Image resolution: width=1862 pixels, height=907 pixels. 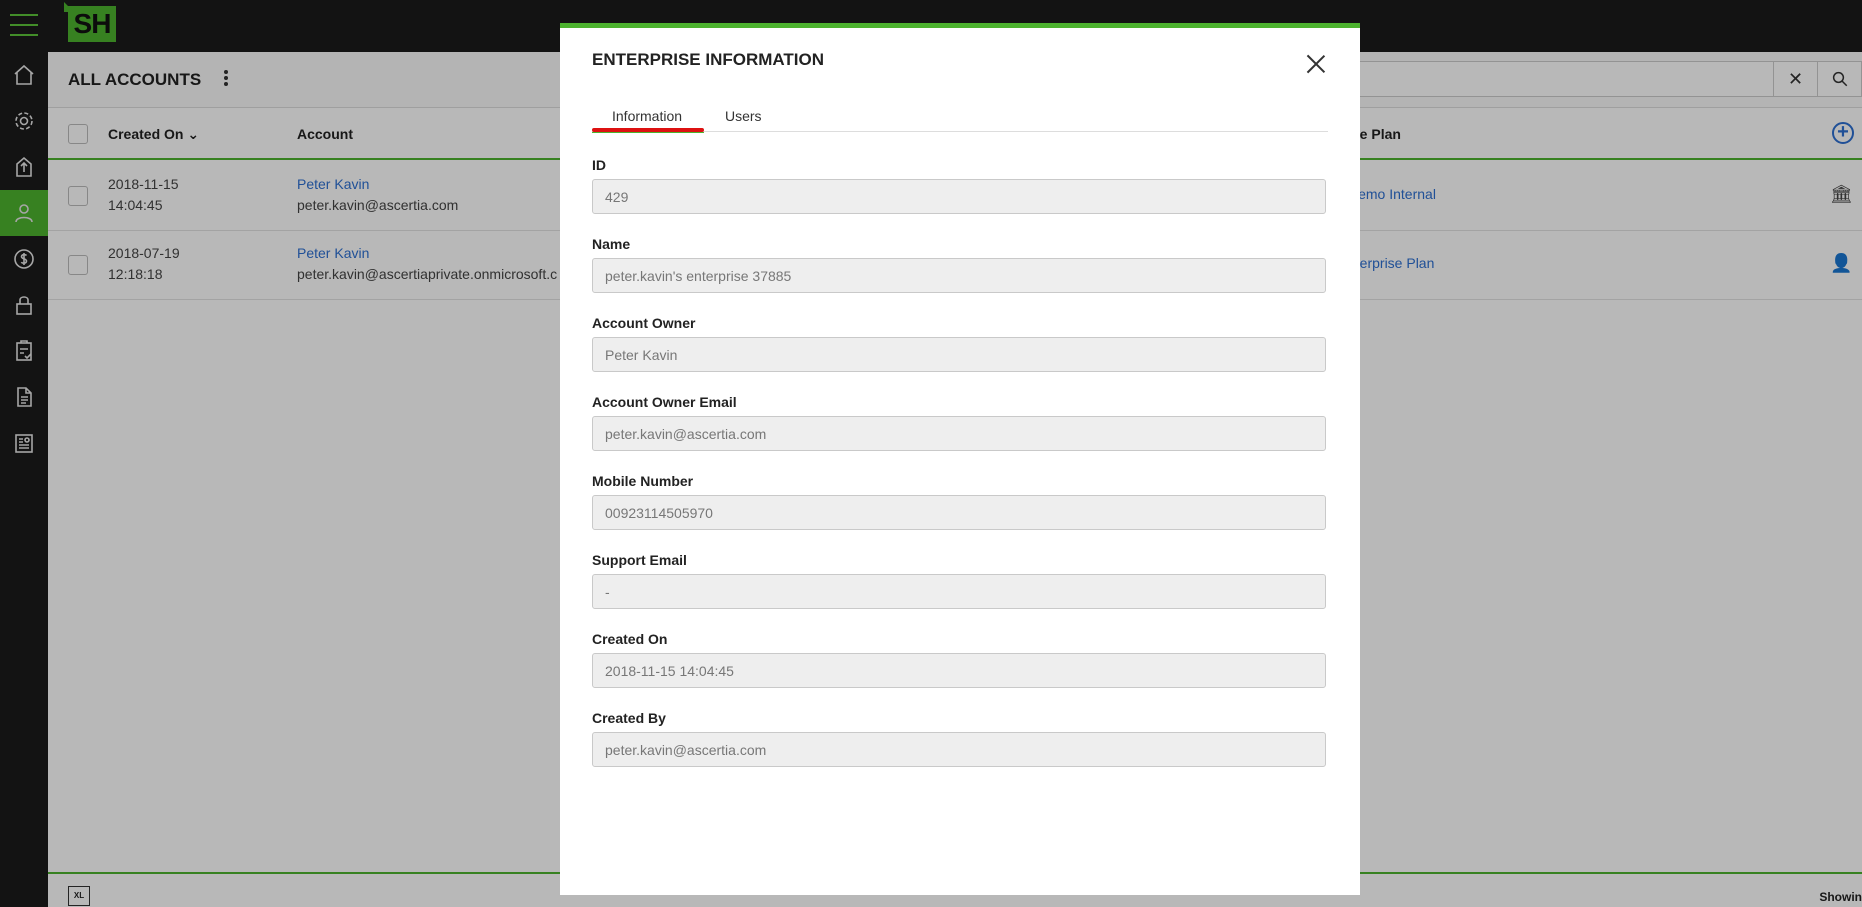 I want to click on created-by-field, so click(x=959, y=749).